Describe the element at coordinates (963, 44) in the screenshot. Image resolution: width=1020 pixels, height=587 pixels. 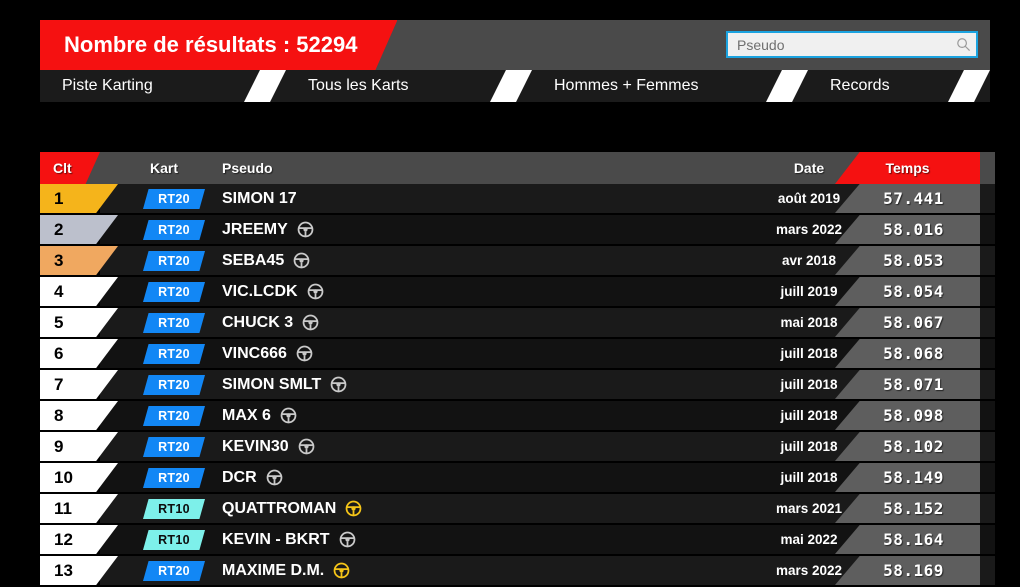
I see `search-icon` at that location.